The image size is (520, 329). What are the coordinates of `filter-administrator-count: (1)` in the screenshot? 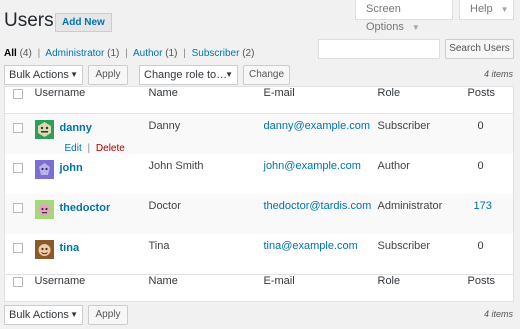 It's located at (113, 53).